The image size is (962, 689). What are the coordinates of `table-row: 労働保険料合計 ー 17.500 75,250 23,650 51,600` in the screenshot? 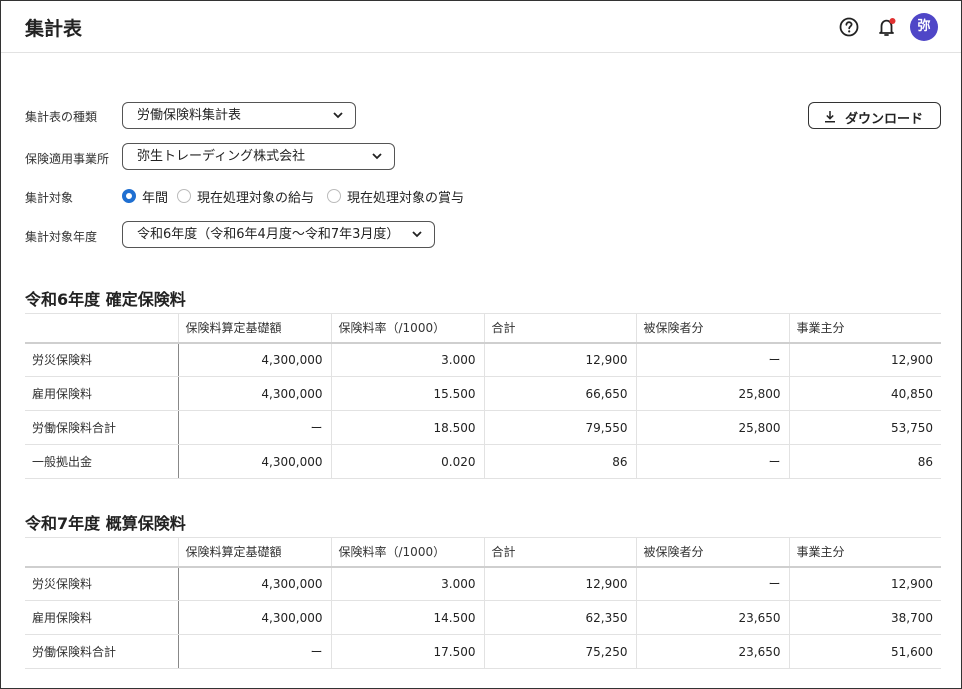 It's located at (483, 651).